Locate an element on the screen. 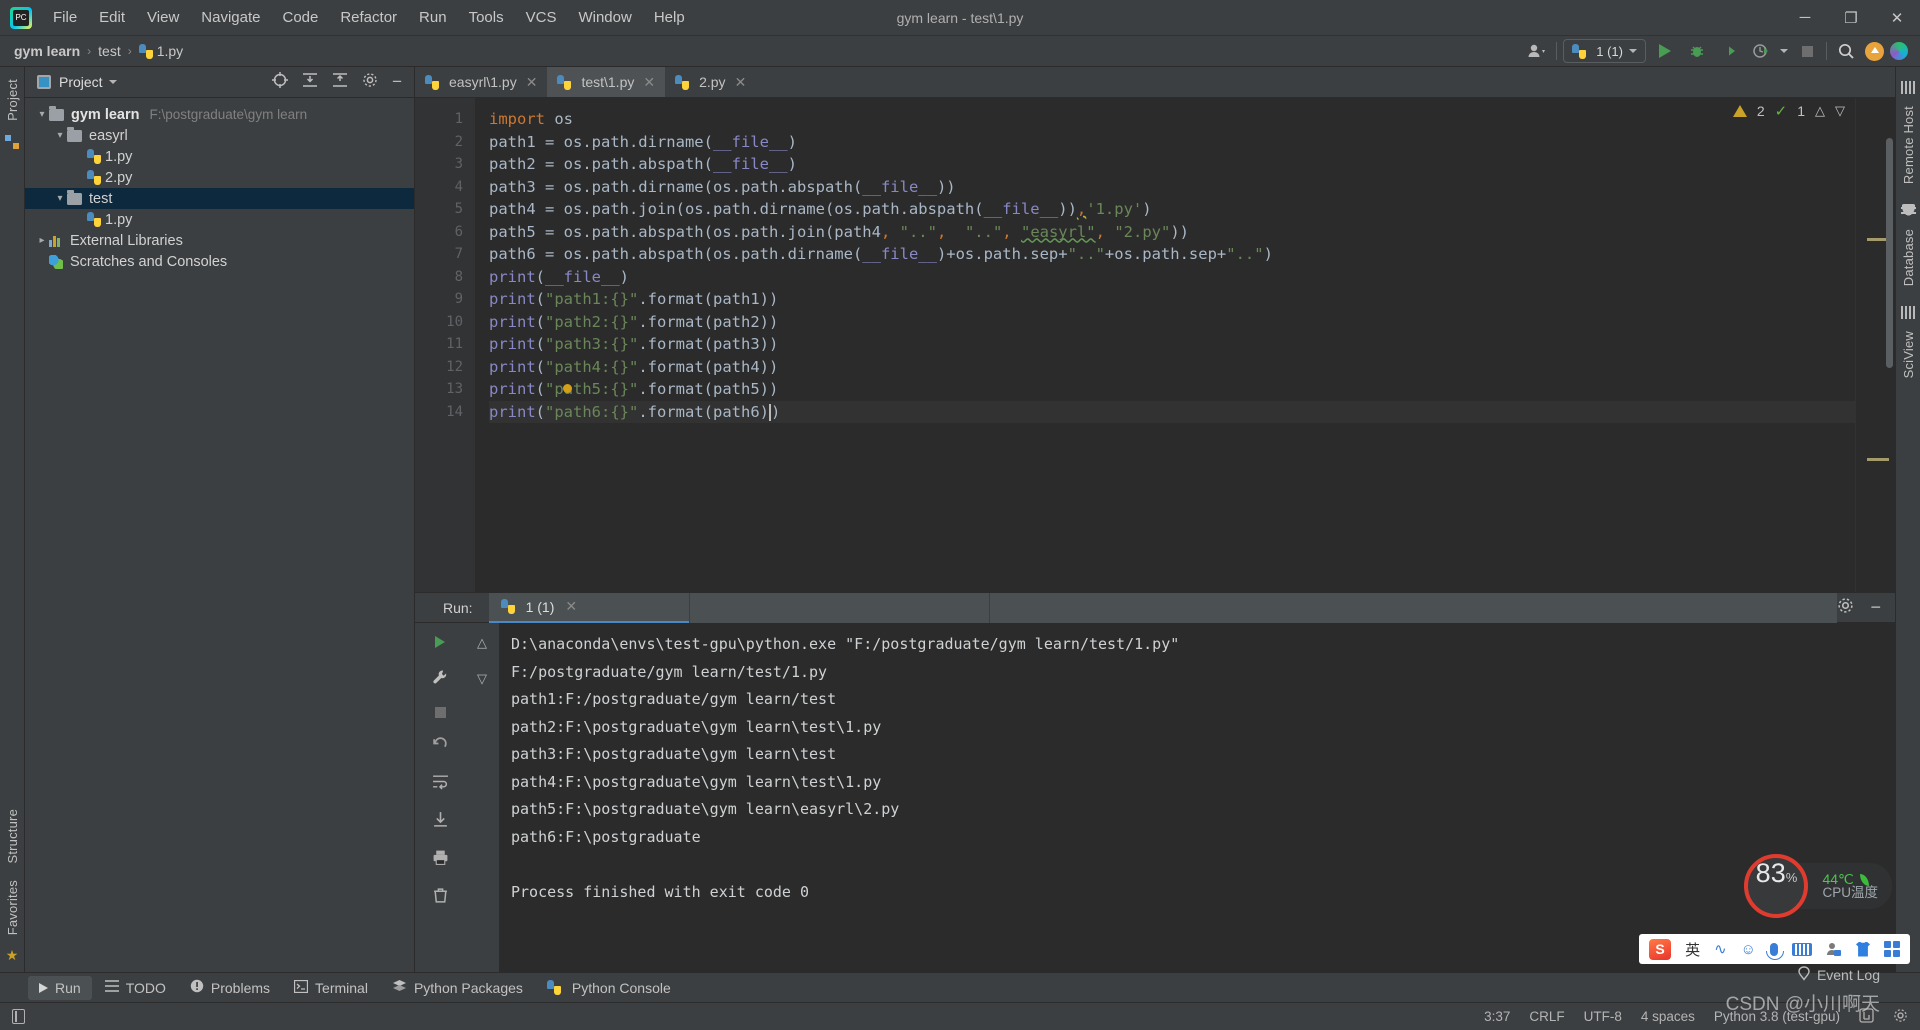  close-button: ✕ is located at coordinates (1897, 18).